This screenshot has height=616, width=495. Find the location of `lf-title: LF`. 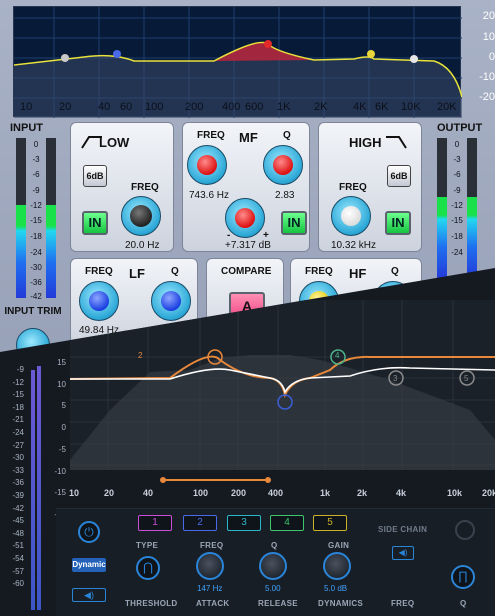

lf-title: LF is located at coordinates (137, 273).